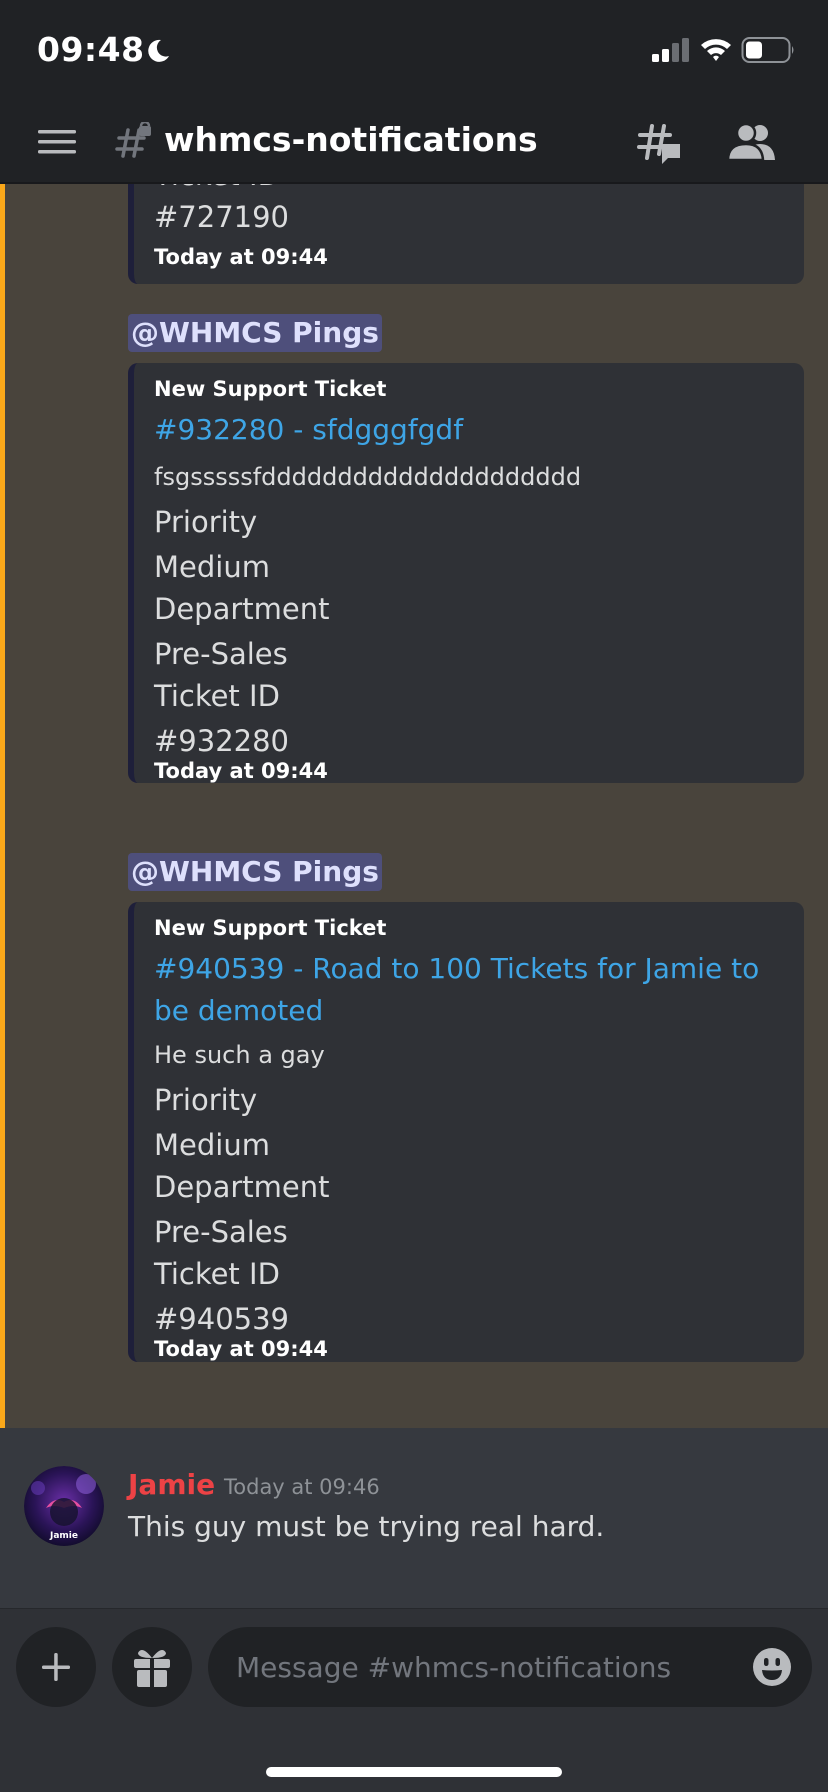 Image resolution: width=828 pixels, height=1792 pixels. Describe the element at coordinates (772, 1667) in the screenshot. I see `emoji-icon` at that location.